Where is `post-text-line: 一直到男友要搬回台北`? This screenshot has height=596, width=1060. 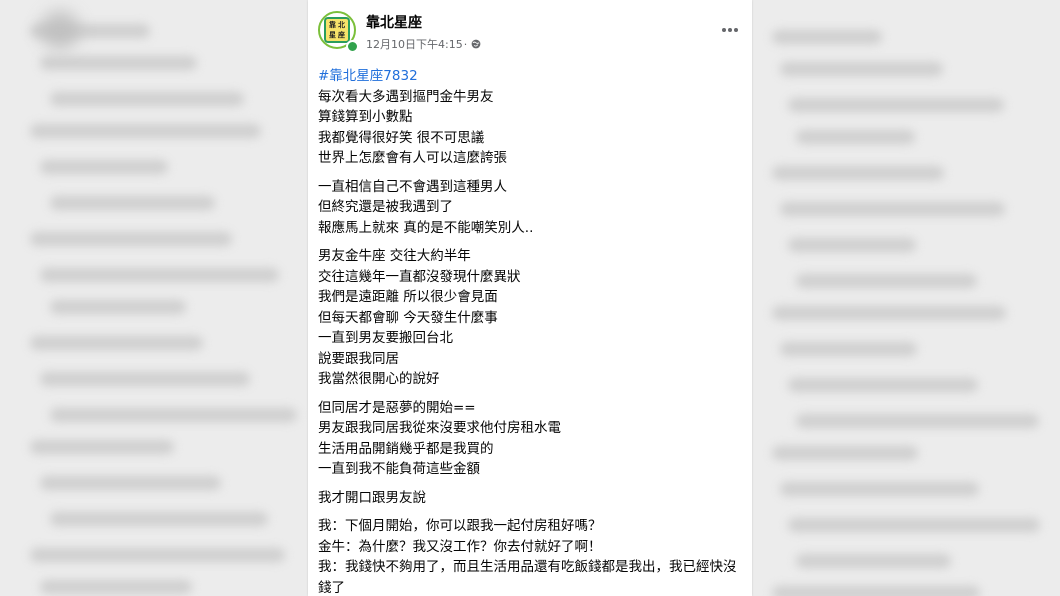
post-text-line: 一直到男友要搬回台北 is located at coordinates (385, 338).